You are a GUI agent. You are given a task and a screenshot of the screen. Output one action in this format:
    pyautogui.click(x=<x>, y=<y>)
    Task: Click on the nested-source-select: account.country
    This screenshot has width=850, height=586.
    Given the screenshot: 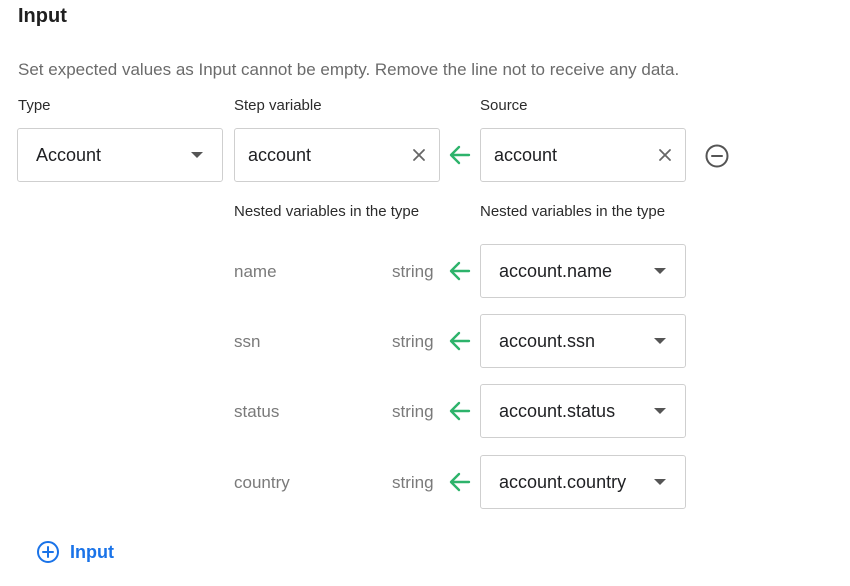 What is the action you would take?
    pyautogui.click(x=583, y=482)
    